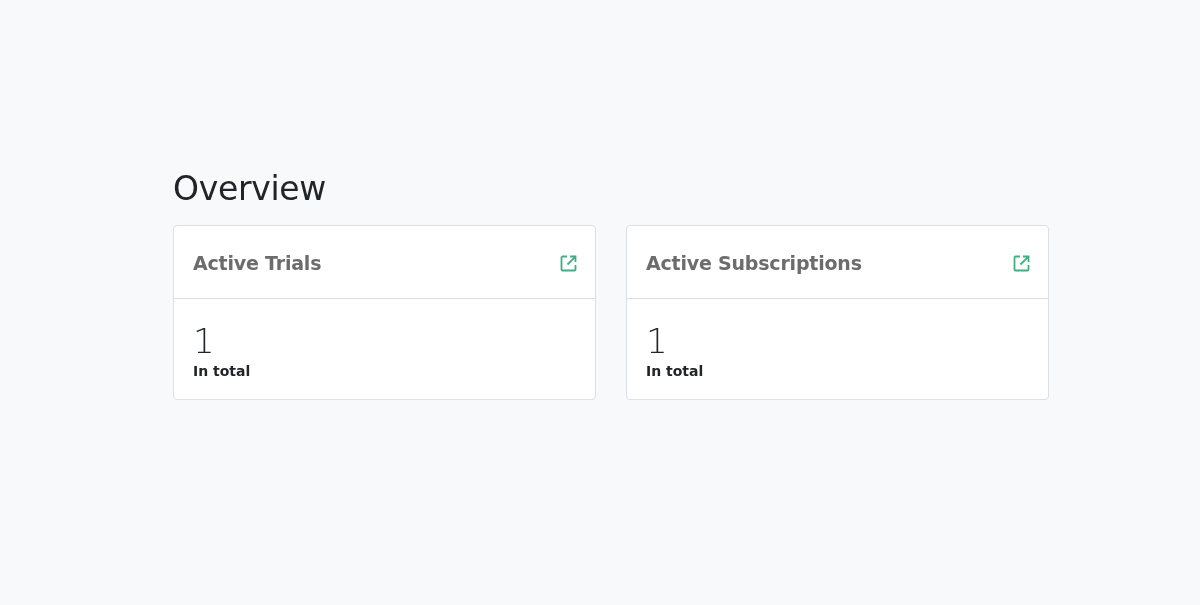  I want to click on page-title: Overview, so click(250, 189).